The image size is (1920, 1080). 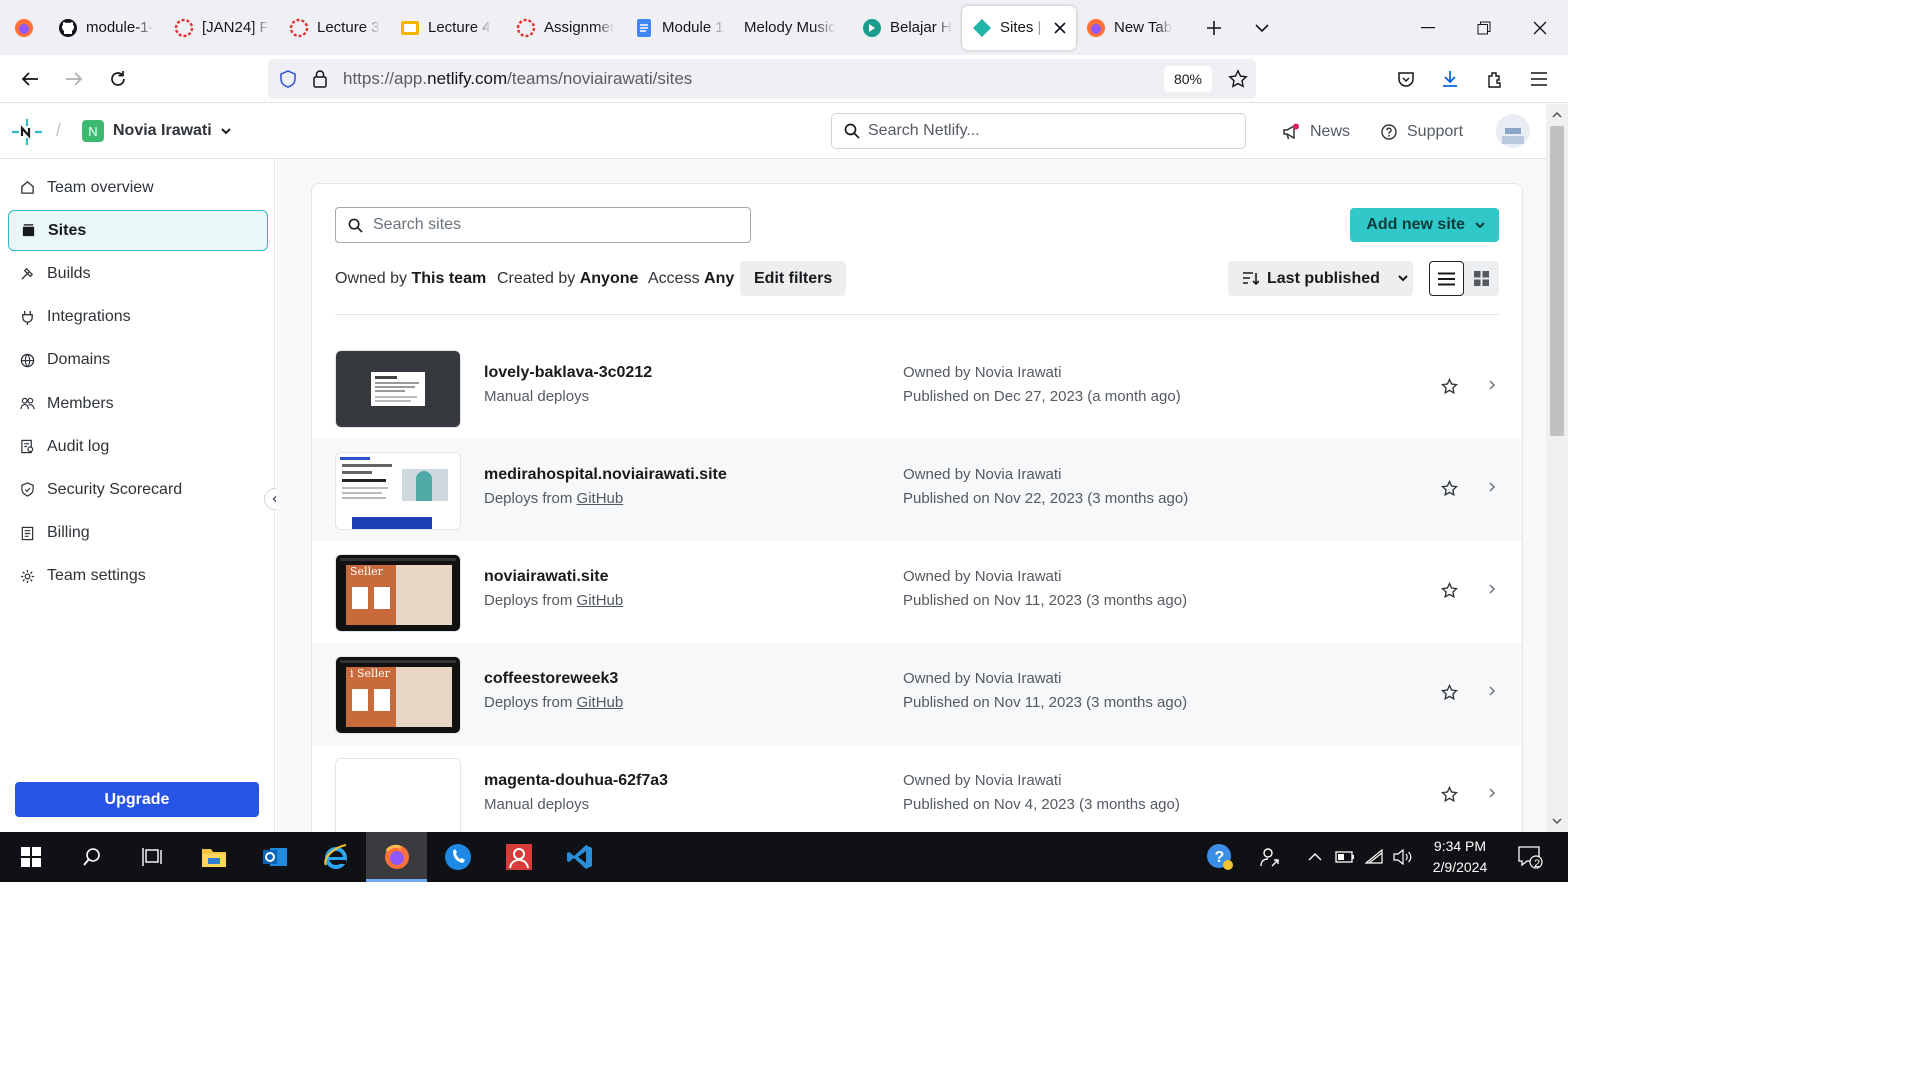 What do you see at coordinates (1530, 857) in the screenshot?
I see `action-center-icon: 2` at bounding box center [1530, 857].